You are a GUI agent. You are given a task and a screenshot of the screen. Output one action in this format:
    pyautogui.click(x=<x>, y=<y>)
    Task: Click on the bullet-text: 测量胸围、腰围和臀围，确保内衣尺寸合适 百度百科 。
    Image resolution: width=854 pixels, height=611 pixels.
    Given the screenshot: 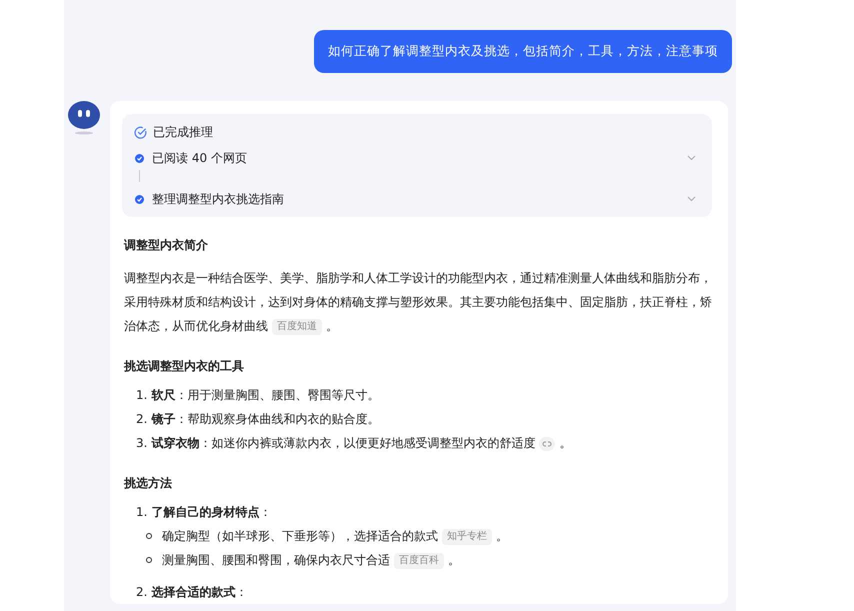 What is the action you would take?
    pyautogui.click(x=311, y=561)
    